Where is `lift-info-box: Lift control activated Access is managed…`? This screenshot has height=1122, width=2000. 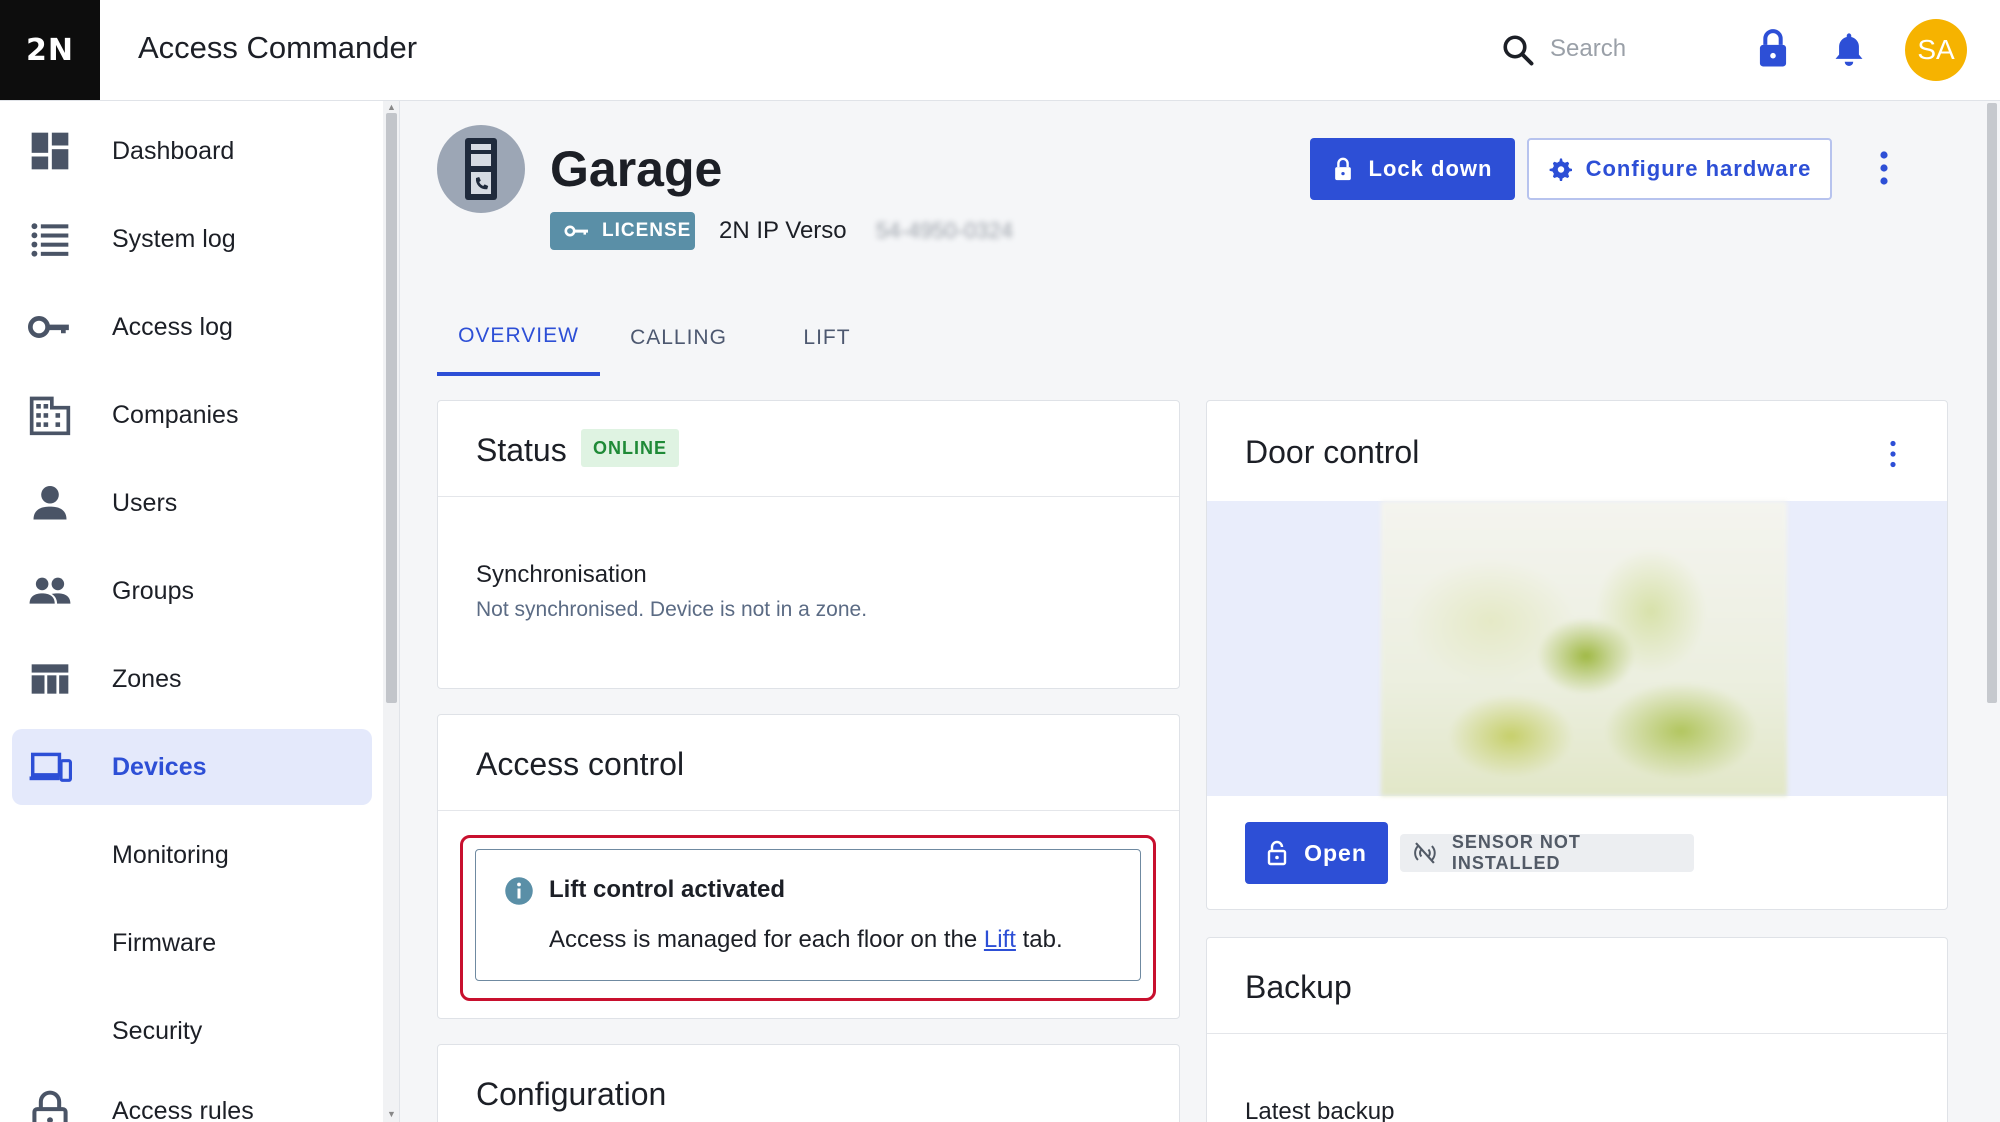
lift-info-box: Lift control activated Access is managed… is located at coordinates (808, 915).